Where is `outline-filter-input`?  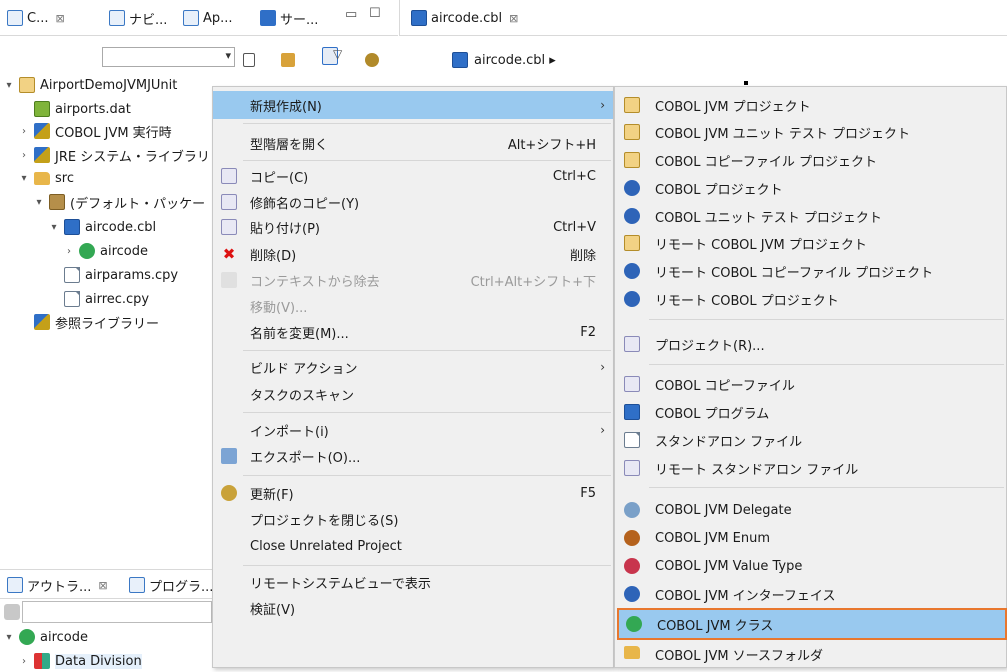
outline-filter-input is located at coordinates (117, 612).